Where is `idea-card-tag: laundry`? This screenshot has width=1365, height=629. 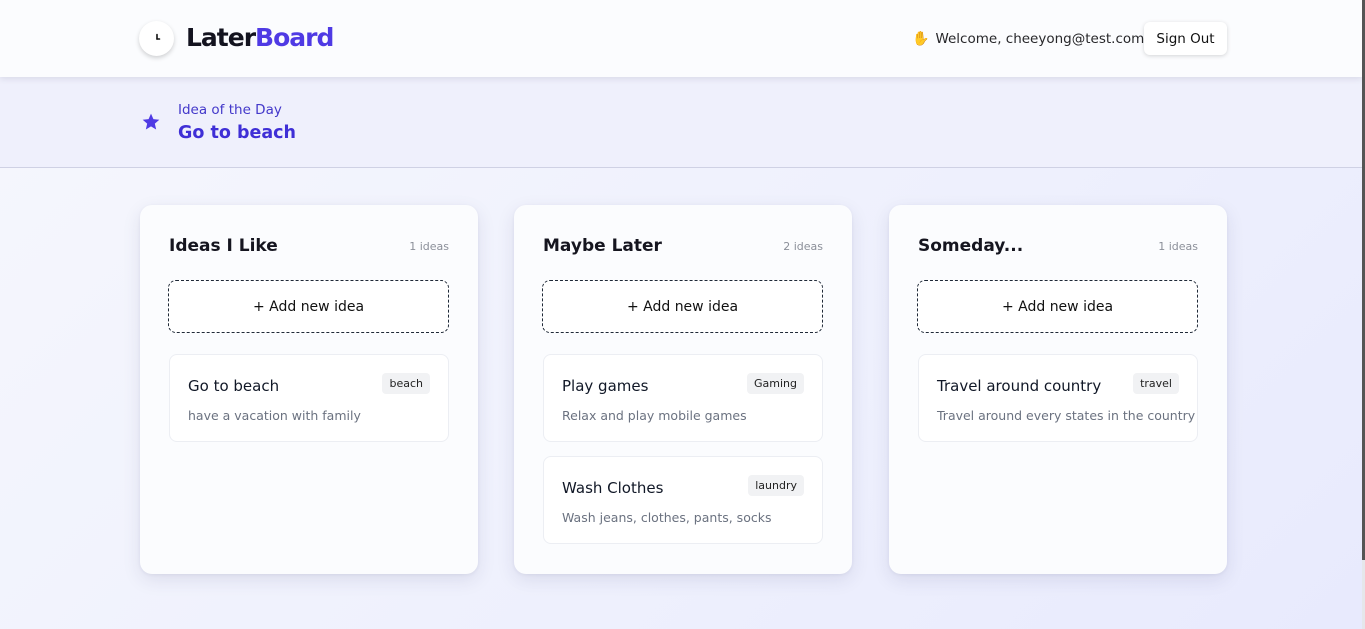 idea-card-tag: laundry is located at coordinates (776, 485).